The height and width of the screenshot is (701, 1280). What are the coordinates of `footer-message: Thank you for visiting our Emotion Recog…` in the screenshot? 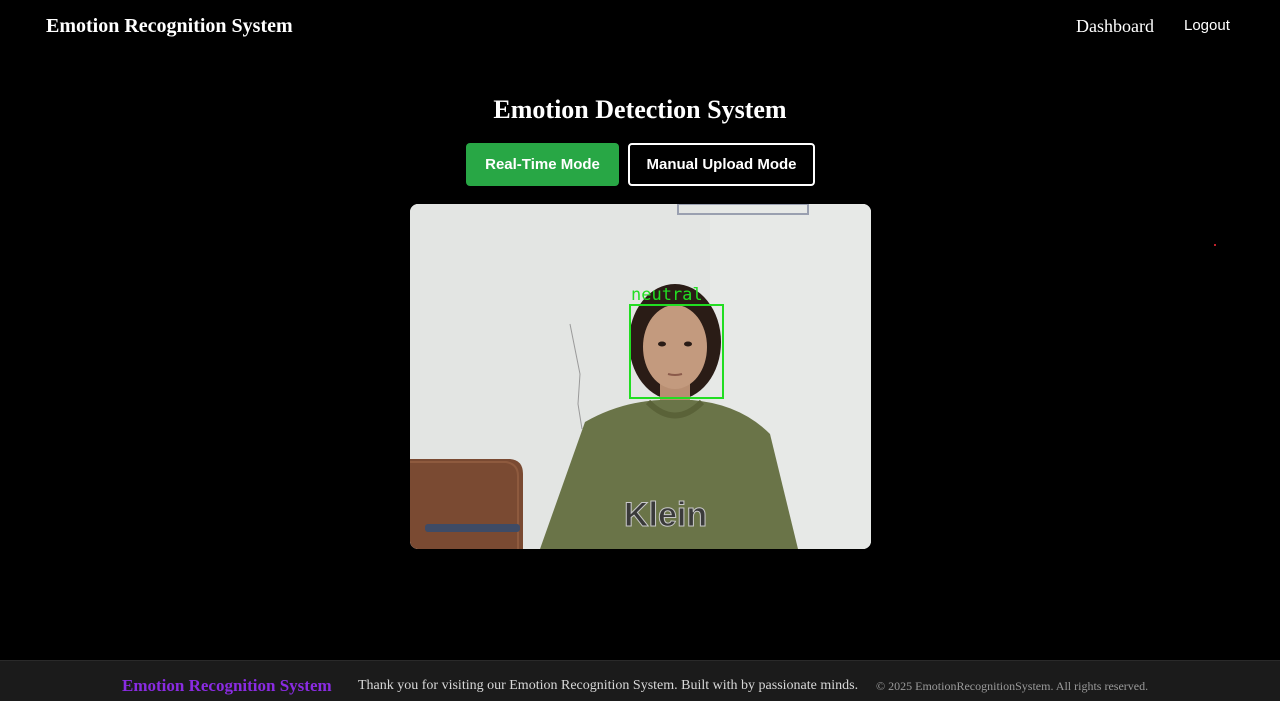 It's located at (608, 685).